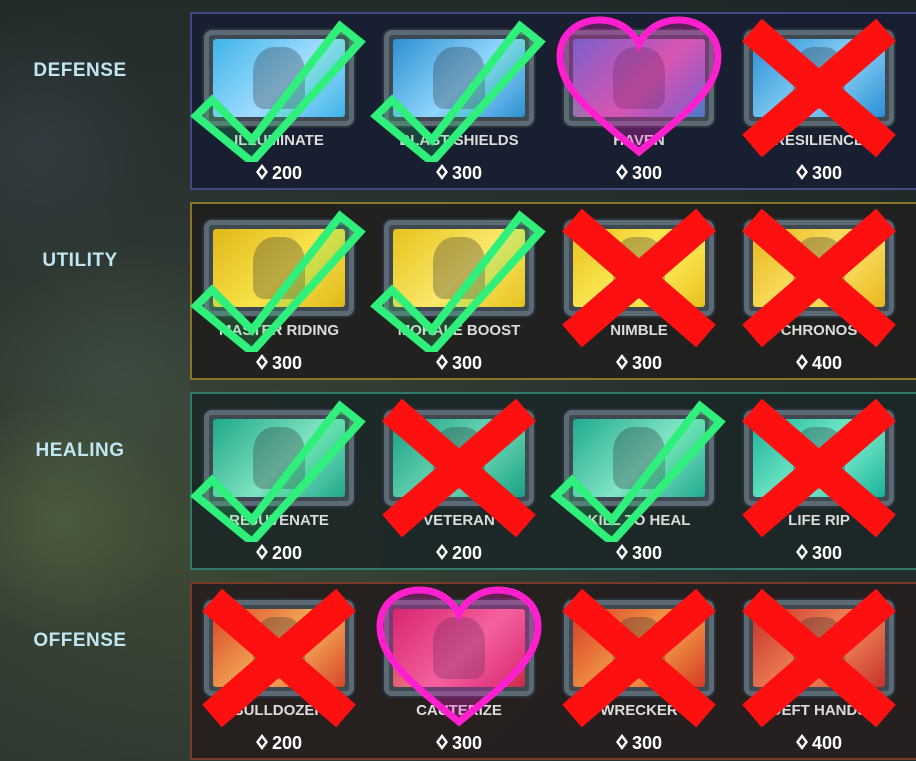 Image resolution: width=916 pixels, height=761 pixels. Describe the element at coordinates (819, 330) in the screenshot. I see `talent-name: CHRONOS` at that location.